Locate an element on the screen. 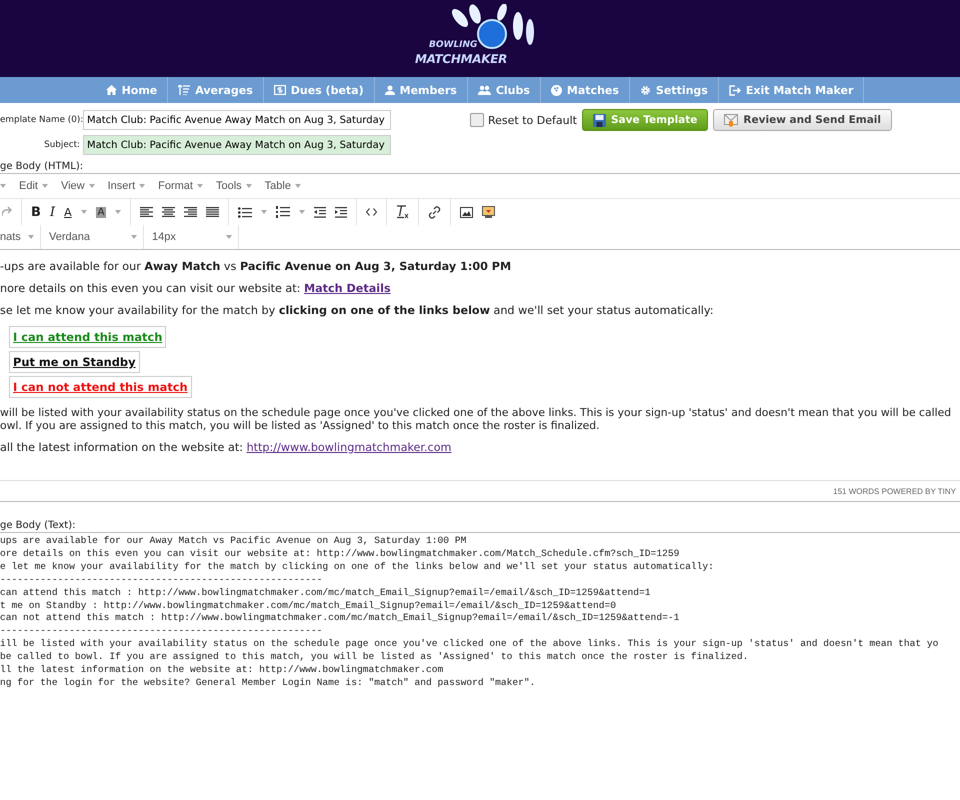 Image resolution: width=960 pixels, height=800 pixels. status-link: I can attend this match is located at coordinates (87, 337).